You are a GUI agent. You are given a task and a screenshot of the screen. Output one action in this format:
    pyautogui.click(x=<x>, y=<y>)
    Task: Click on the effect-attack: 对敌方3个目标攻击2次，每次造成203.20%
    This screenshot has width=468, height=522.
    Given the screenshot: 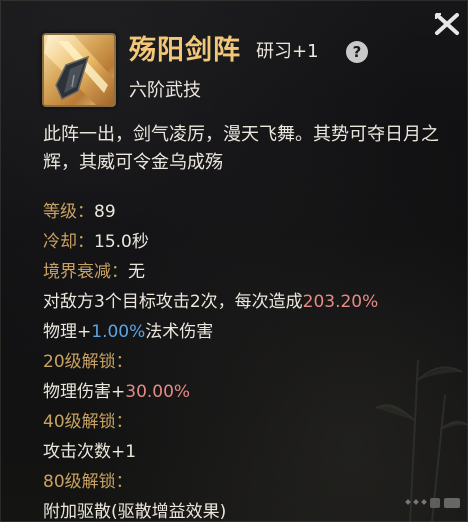 What is the action you would take?
    pyautogui.click(x=248, y=302)
    